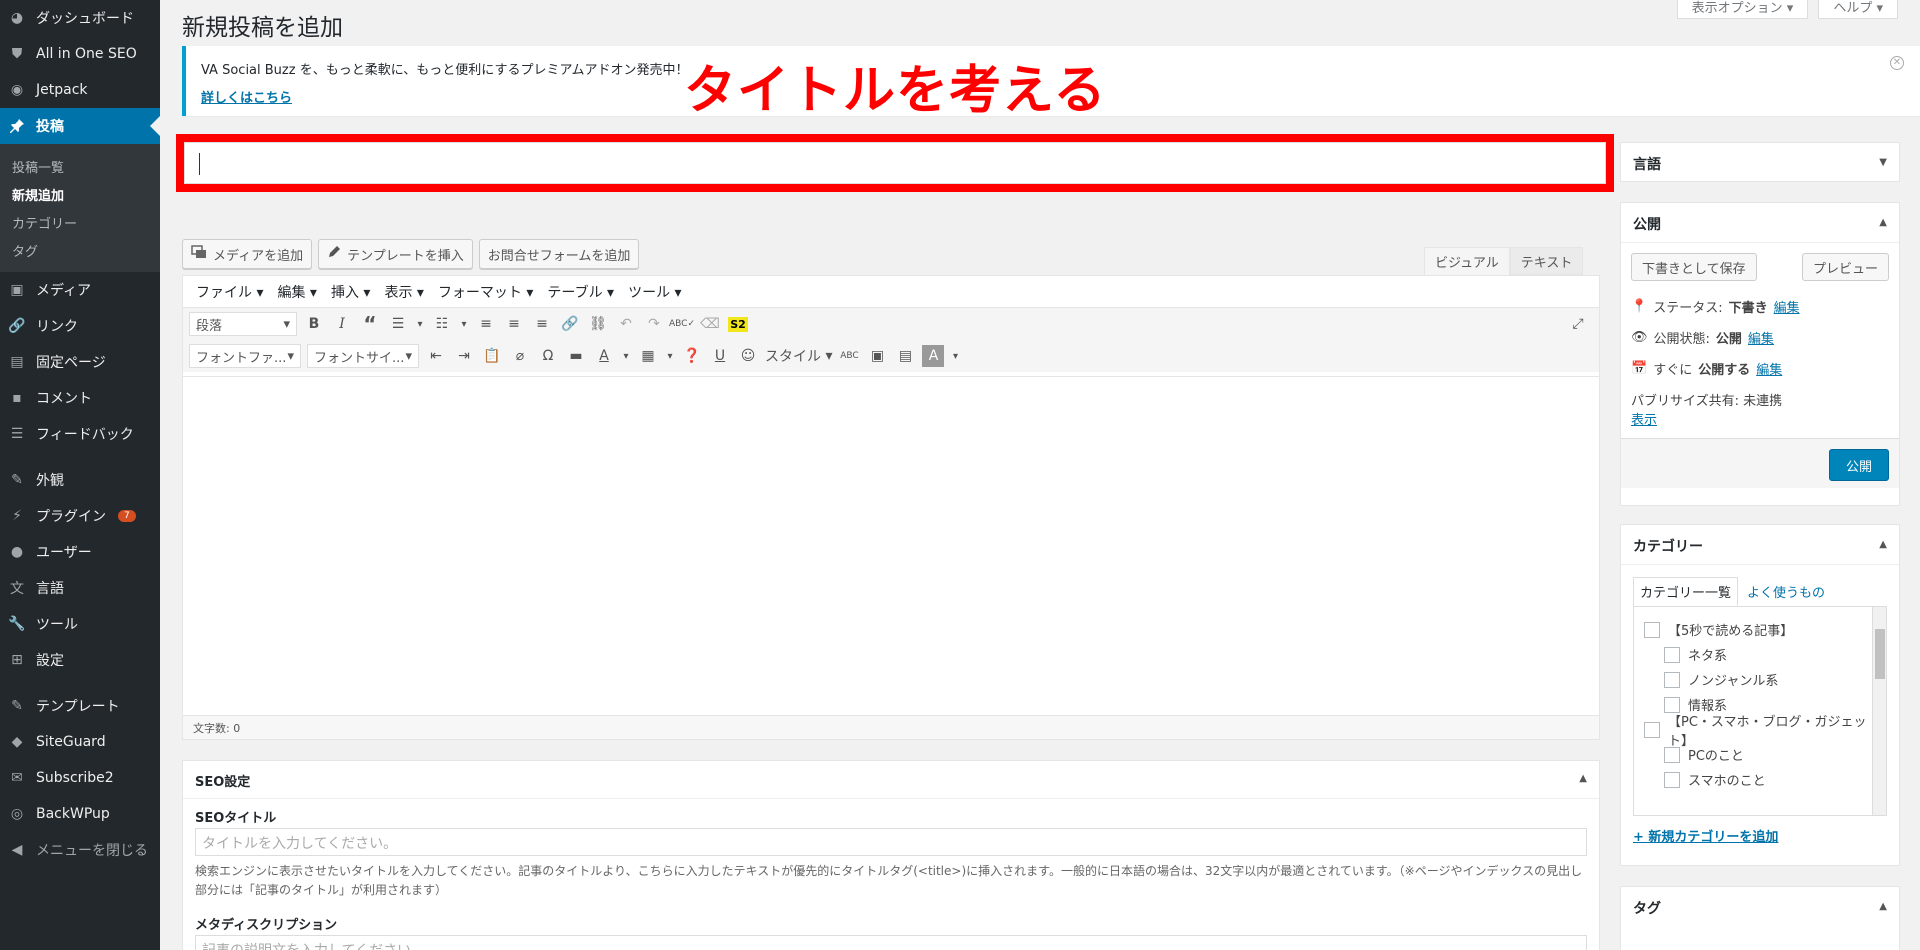 This screenshot has height=950, width=1920. Describe the element at coordinates (905, 356) in the screenshot. I see `video-icon: ▤` at that location.